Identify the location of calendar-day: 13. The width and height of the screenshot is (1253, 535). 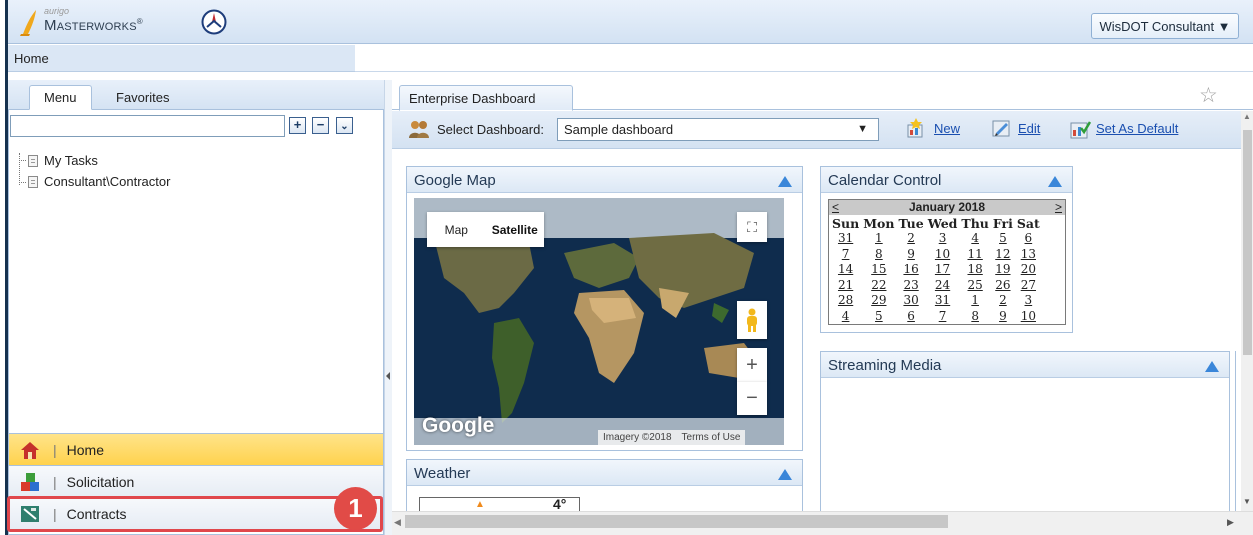
(1028, 255).